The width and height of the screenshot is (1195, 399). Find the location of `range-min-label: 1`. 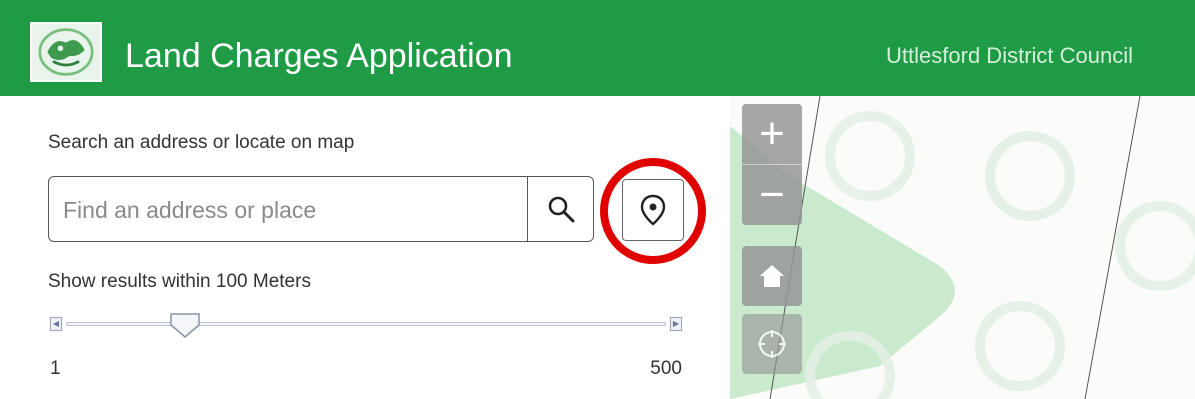

range-min-label: 1 is located at coordinates (55, 368).